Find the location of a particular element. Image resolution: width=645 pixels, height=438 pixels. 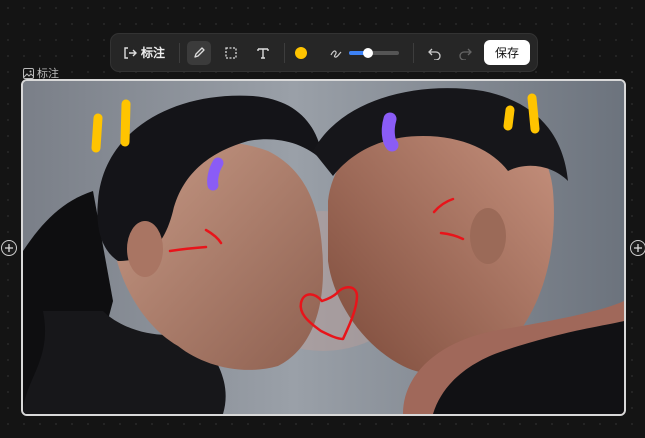

exit-annotate-button: 标注 is located at coordinates (144, 53).